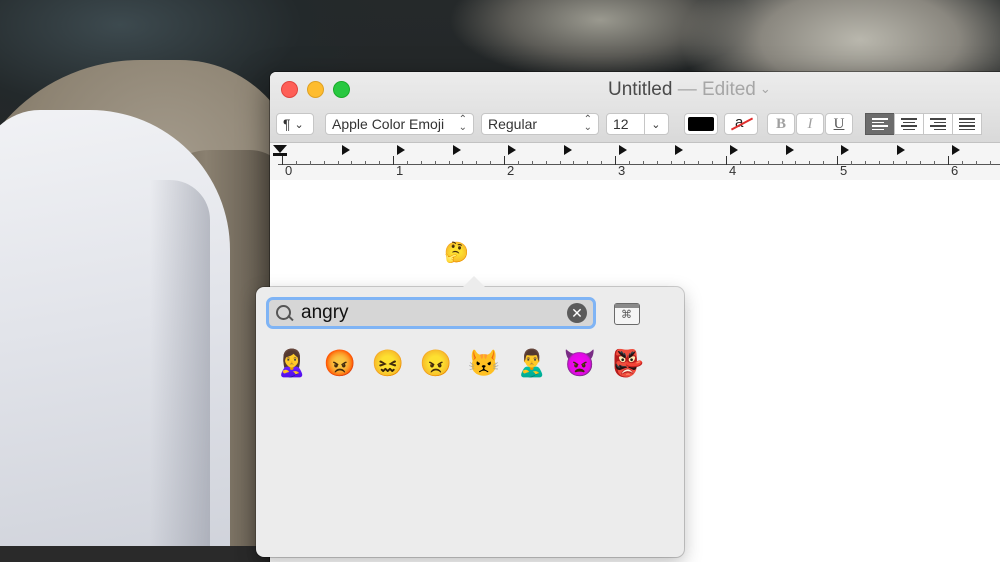 The width and height of the screenshot is (1000, 562). I want to click on ruler-number: 0, so click(289, 170).